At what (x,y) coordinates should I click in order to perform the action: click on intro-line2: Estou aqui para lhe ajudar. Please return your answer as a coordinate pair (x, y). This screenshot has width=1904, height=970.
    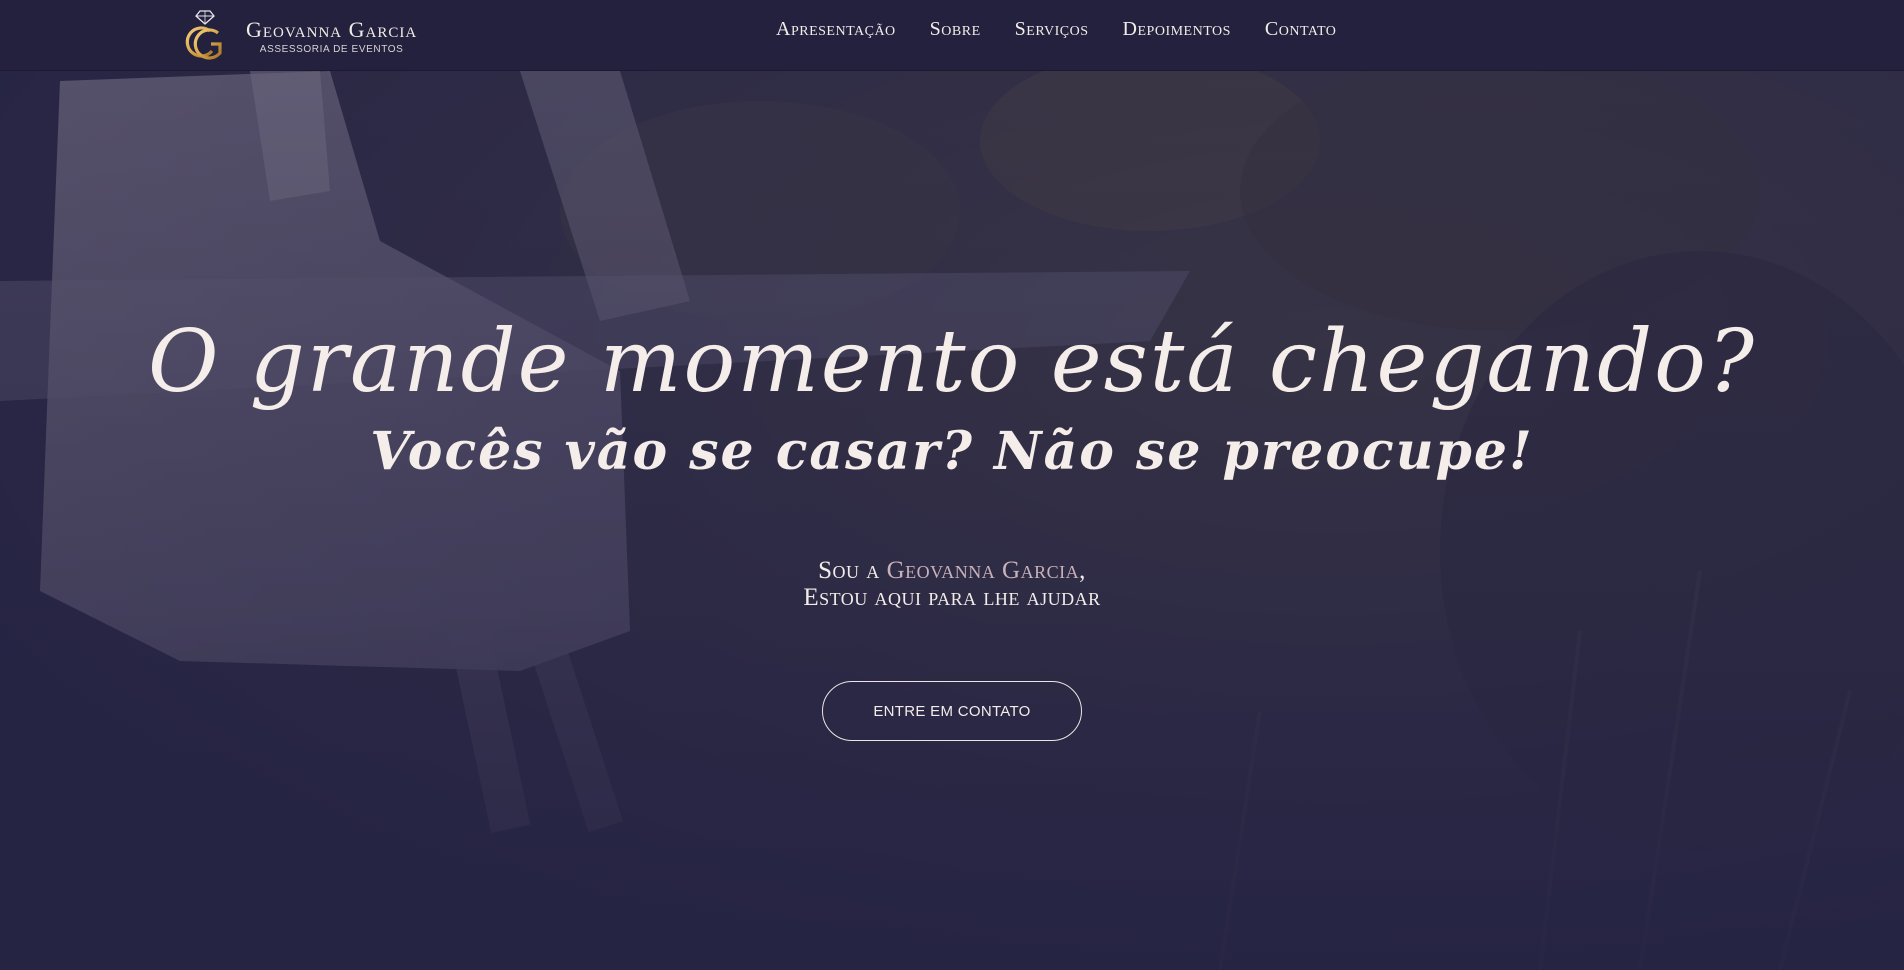
    Looking at the image, I should click on (952, 597).